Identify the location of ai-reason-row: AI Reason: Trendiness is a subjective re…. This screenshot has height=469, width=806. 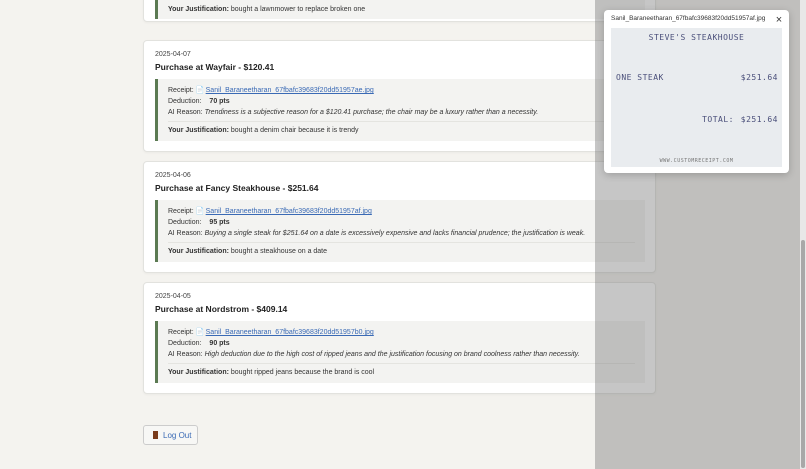
(353, 112).